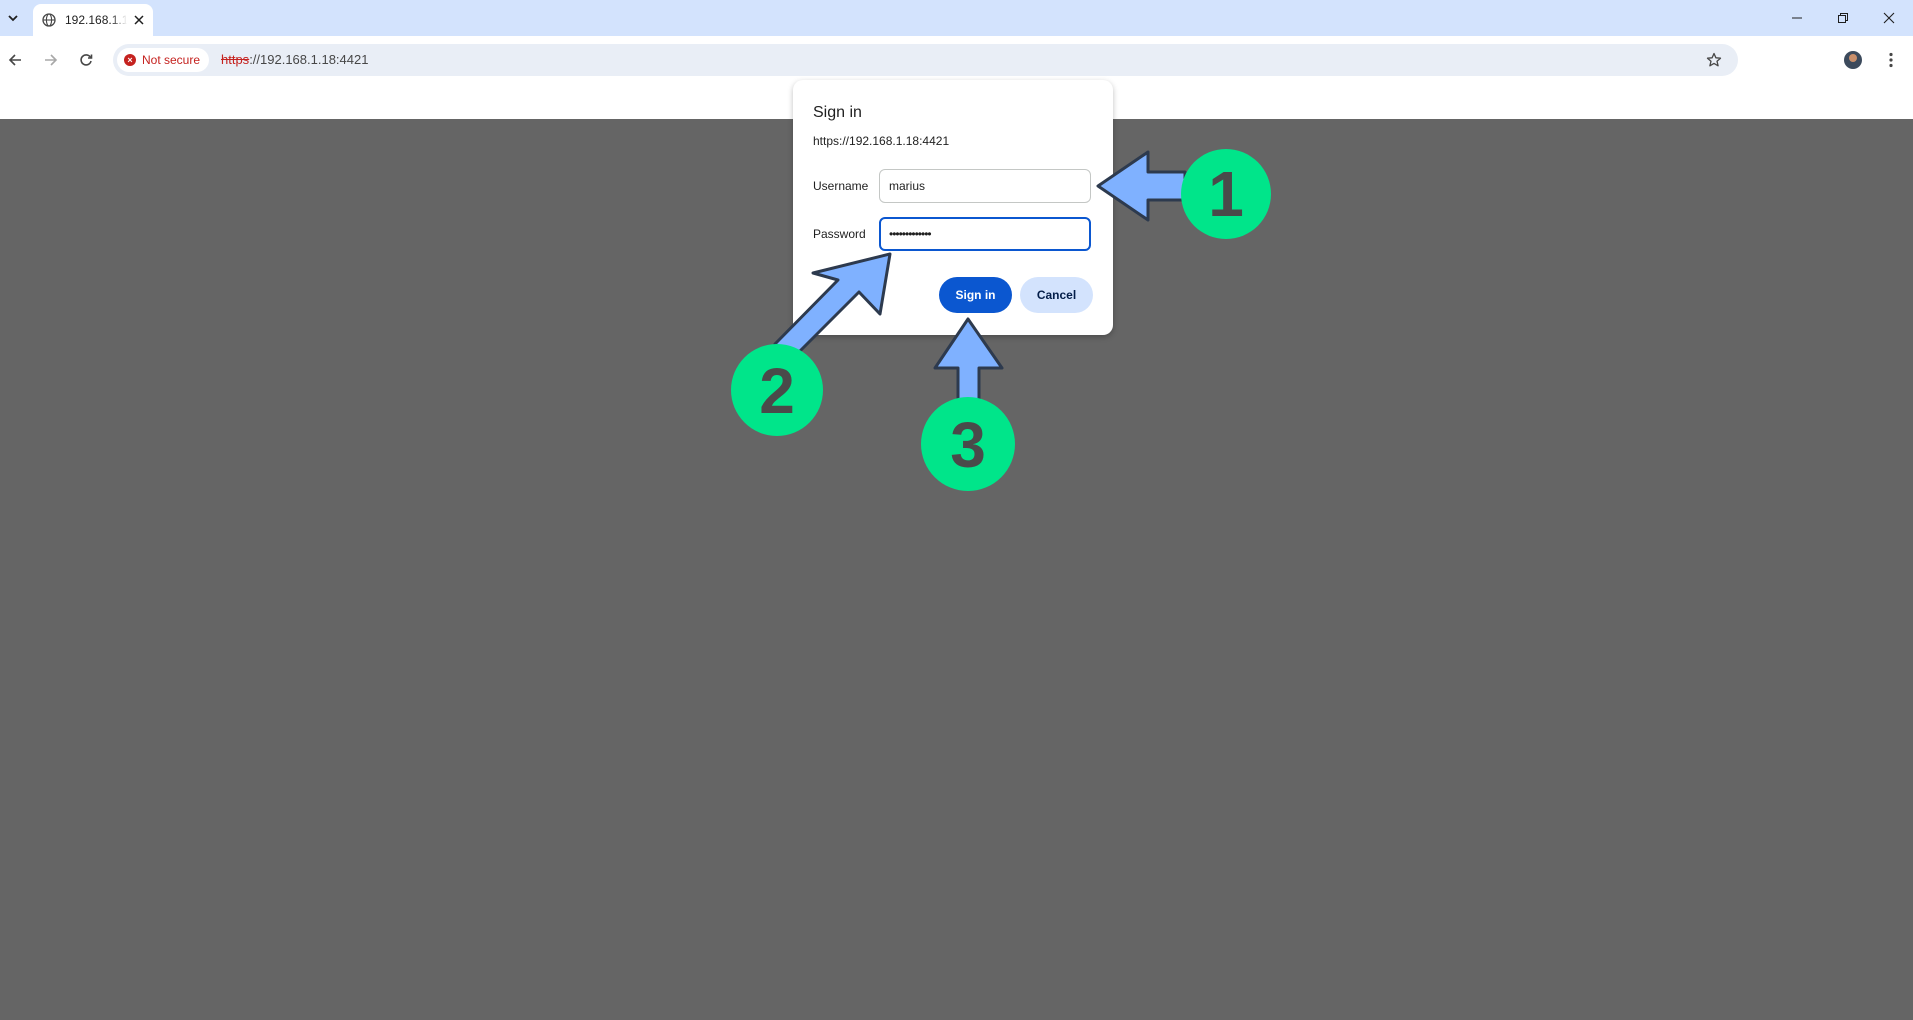  I want to click on security-chip-label: Not secure, so click(171, 60).